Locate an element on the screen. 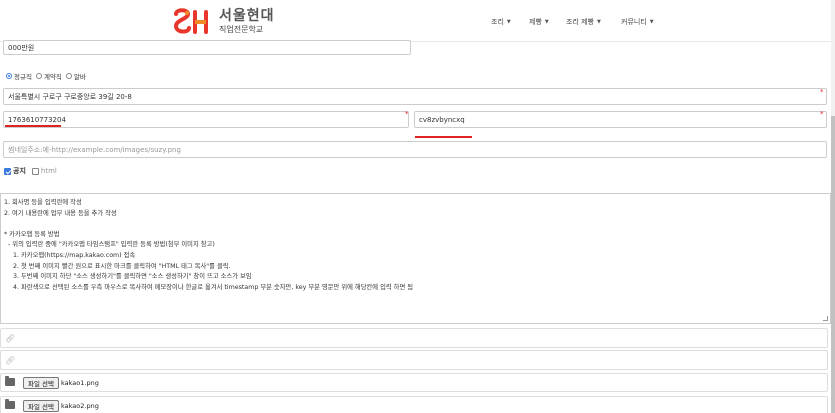  nav-item-label: 제빵 is located at coordinates (535, 22).